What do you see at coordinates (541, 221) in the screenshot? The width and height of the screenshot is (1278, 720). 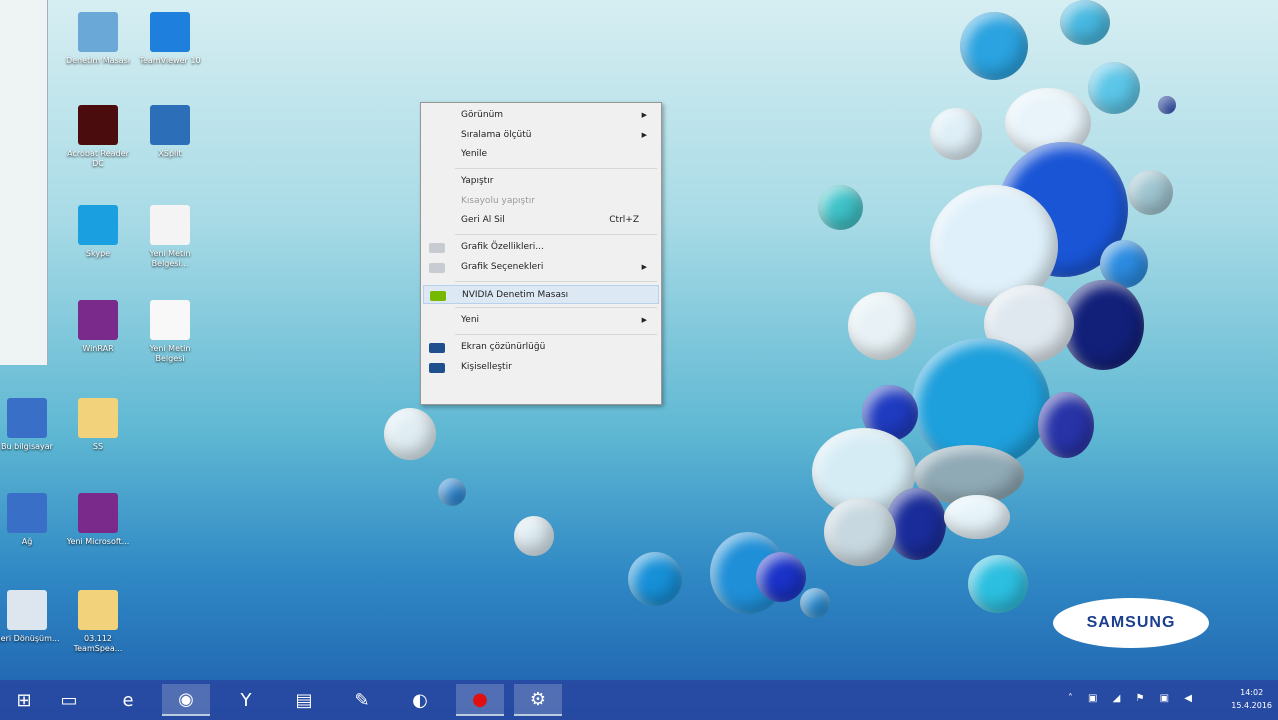 I see `menu-item: Geri Al Sil Ctrl+Z` at bounding box center [541, 221].